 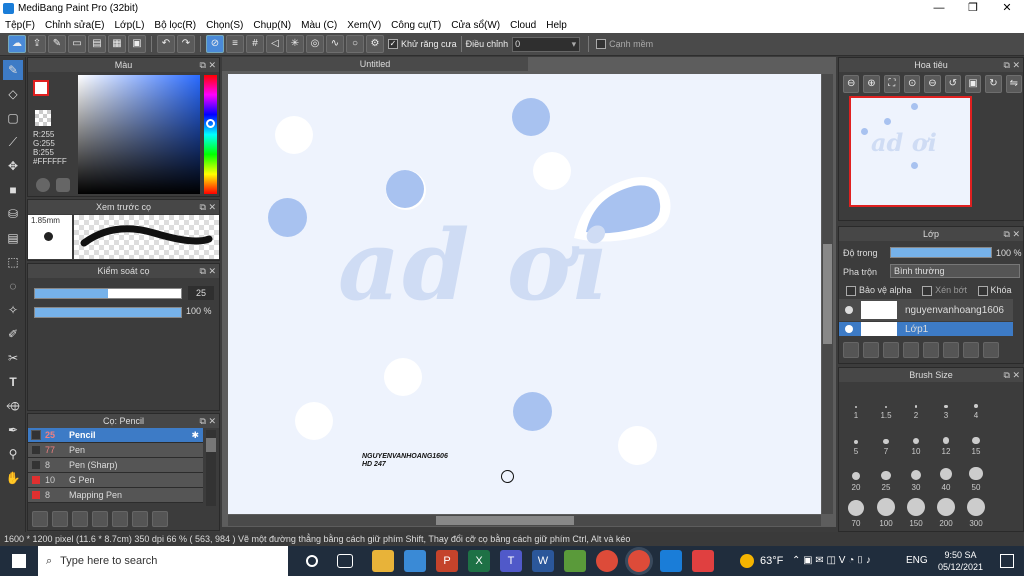 I want to click on app-icon-green, so click(x=575, y=561).